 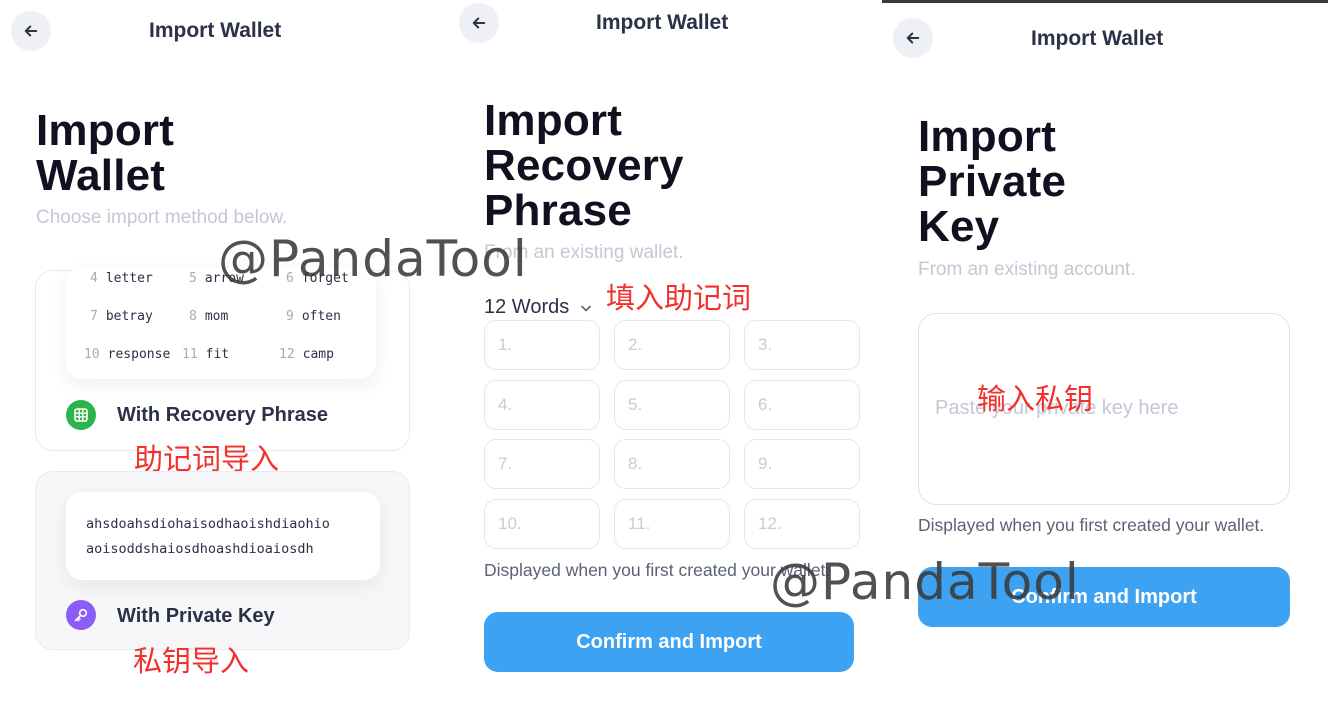 I want to click on page-title-line: Private, so click(x=992, y=181).